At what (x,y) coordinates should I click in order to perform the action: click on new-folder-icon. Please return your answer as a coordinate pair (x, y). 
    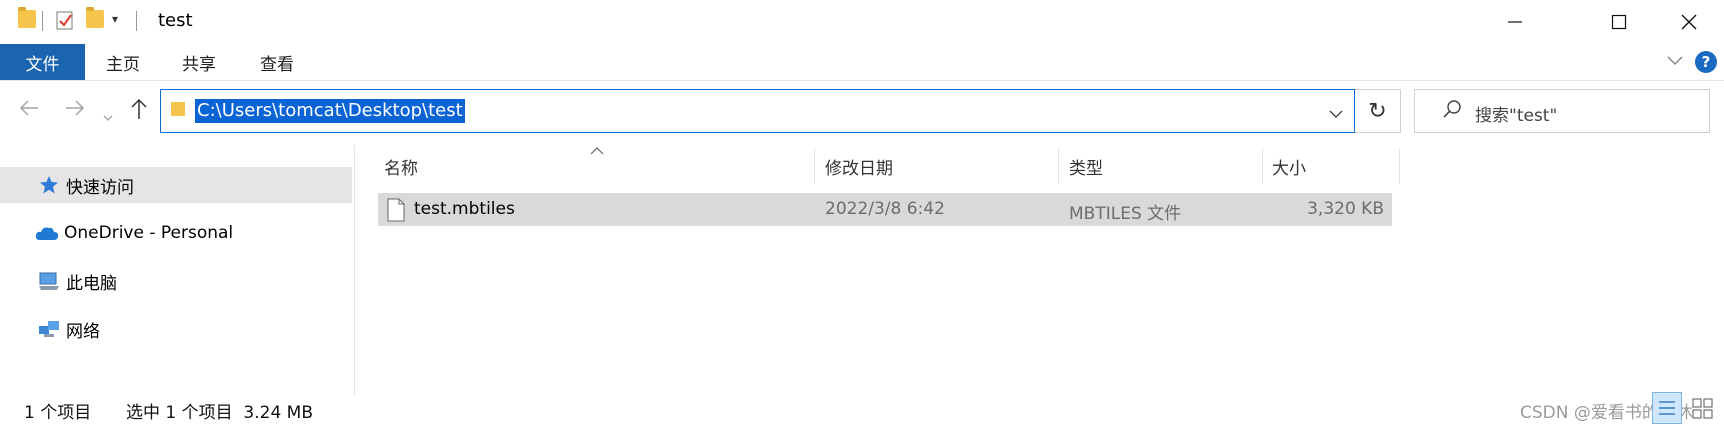
    Looking at the image, I should click on (95, 17).